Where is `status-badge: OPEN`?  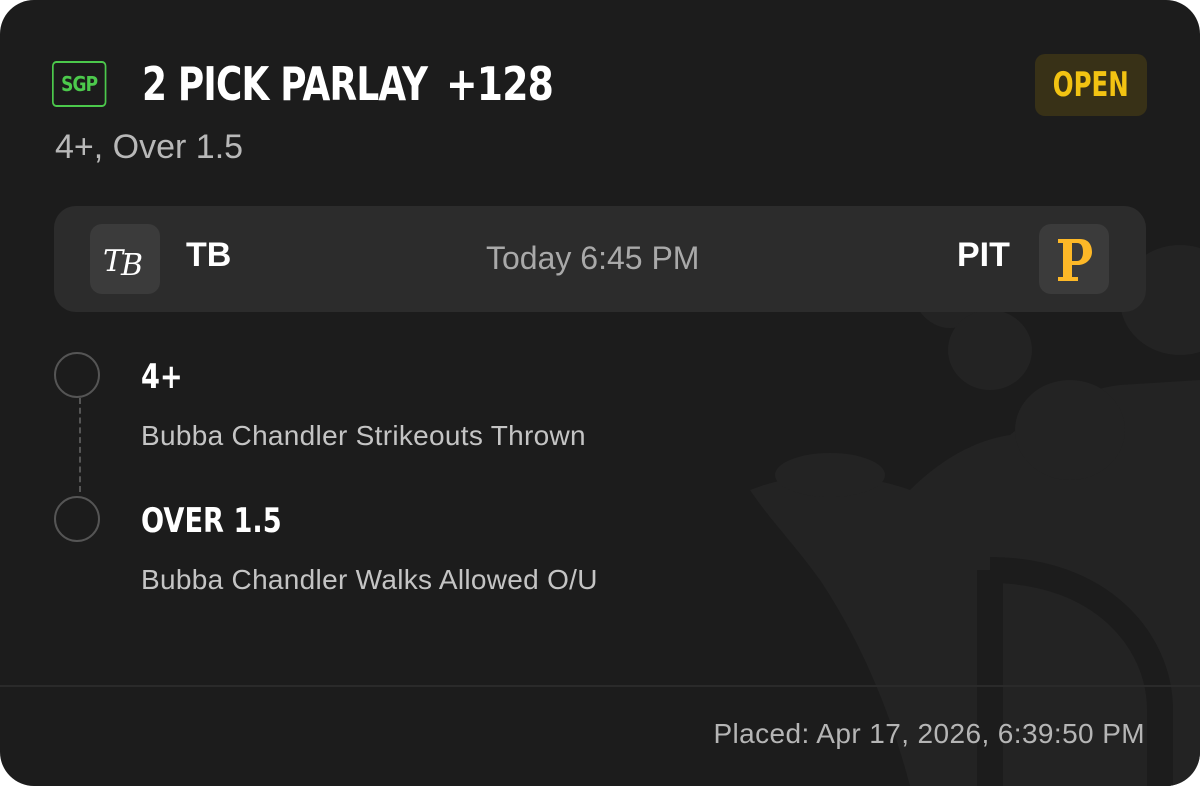
status-badge: OPEN is located at coordinates (1091, 85).